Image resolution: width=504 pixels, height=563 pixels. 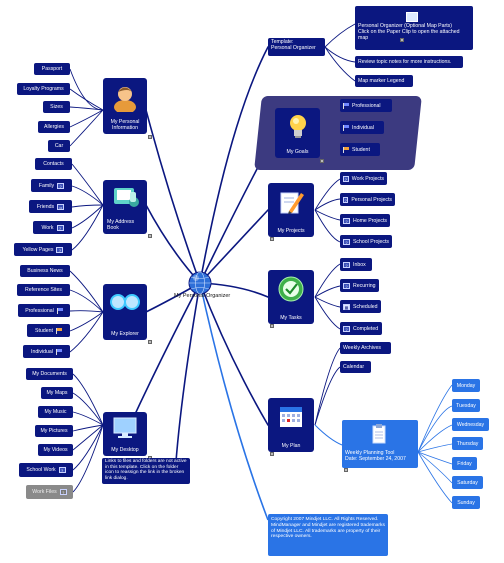 What do you see at coordinates (63, 492) in the screenshot?
I see `broken-folder-icon: ?` at bounding box center [63, 492].